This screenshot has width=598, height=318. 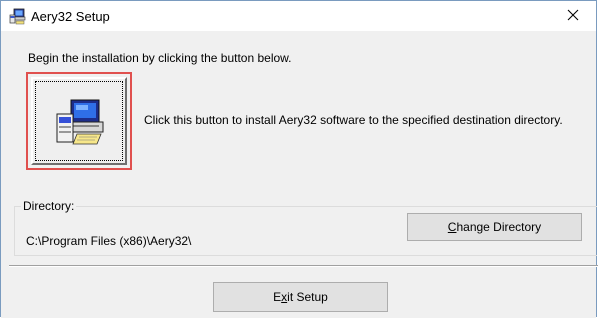 I want to click on change-directory-label: hange Directory, so click(x=499, y=227).